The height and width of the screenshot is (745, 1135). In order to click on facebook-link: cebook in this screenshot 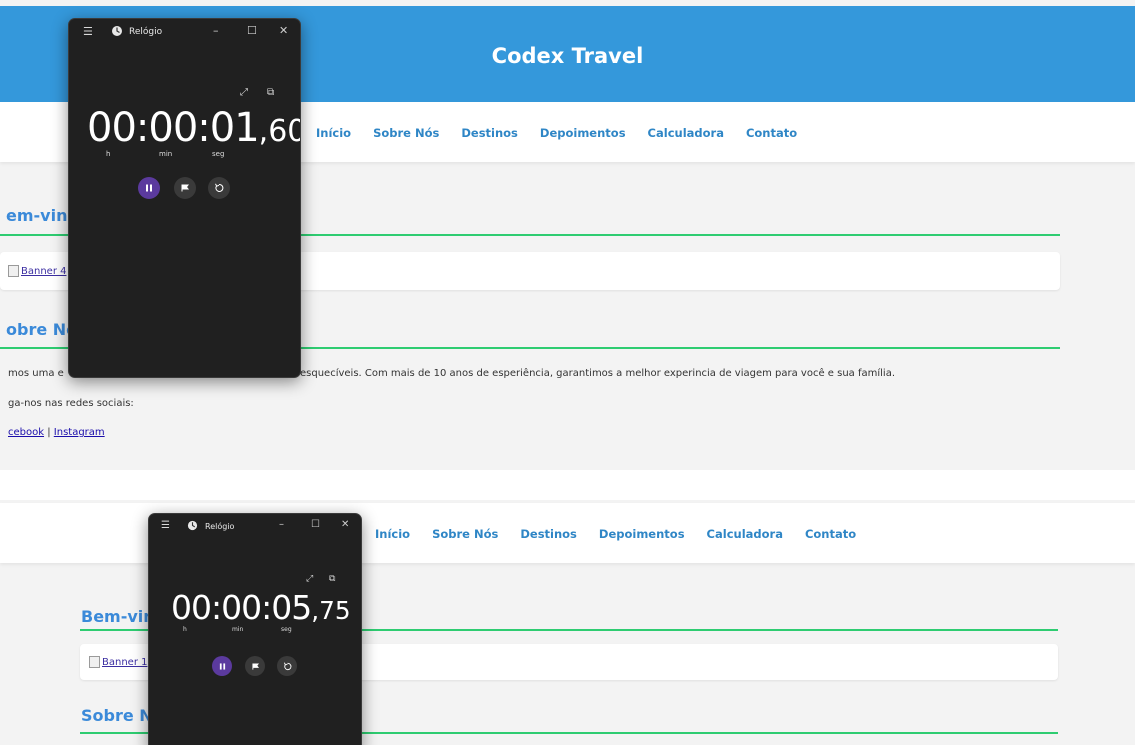, I will do `click(26, 432)`.